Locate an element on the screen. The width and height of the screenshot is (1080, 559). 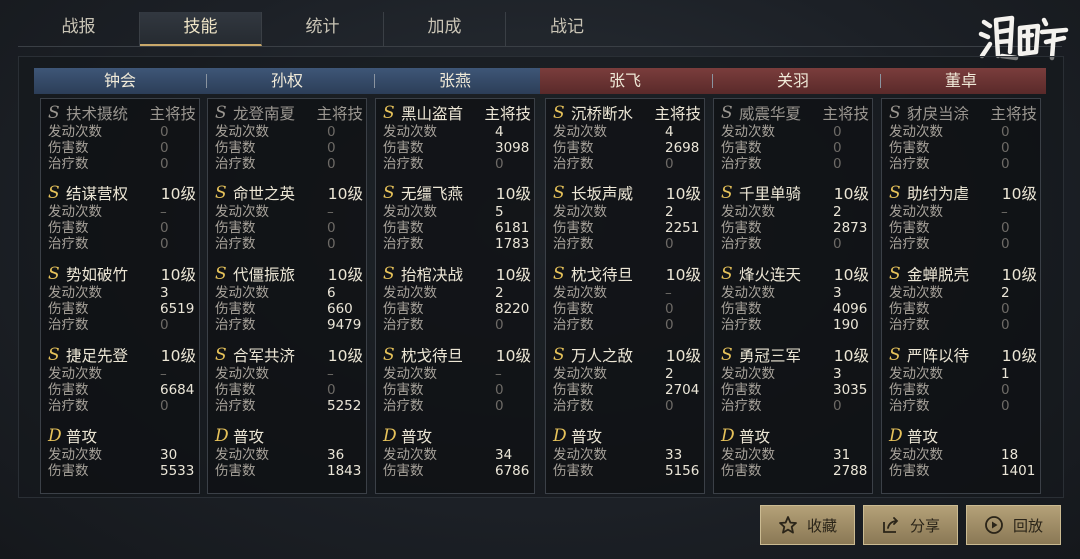
stat-value: 4 is located at coordinates (669, 132).